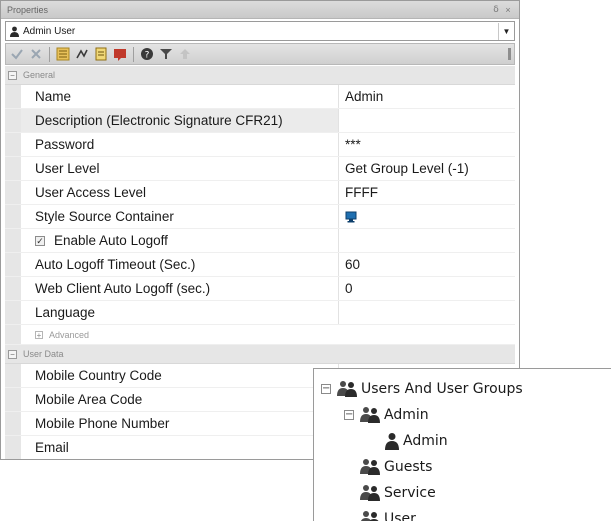  I want to click on property-name: Mobile Phone Number, so click(180, 423).